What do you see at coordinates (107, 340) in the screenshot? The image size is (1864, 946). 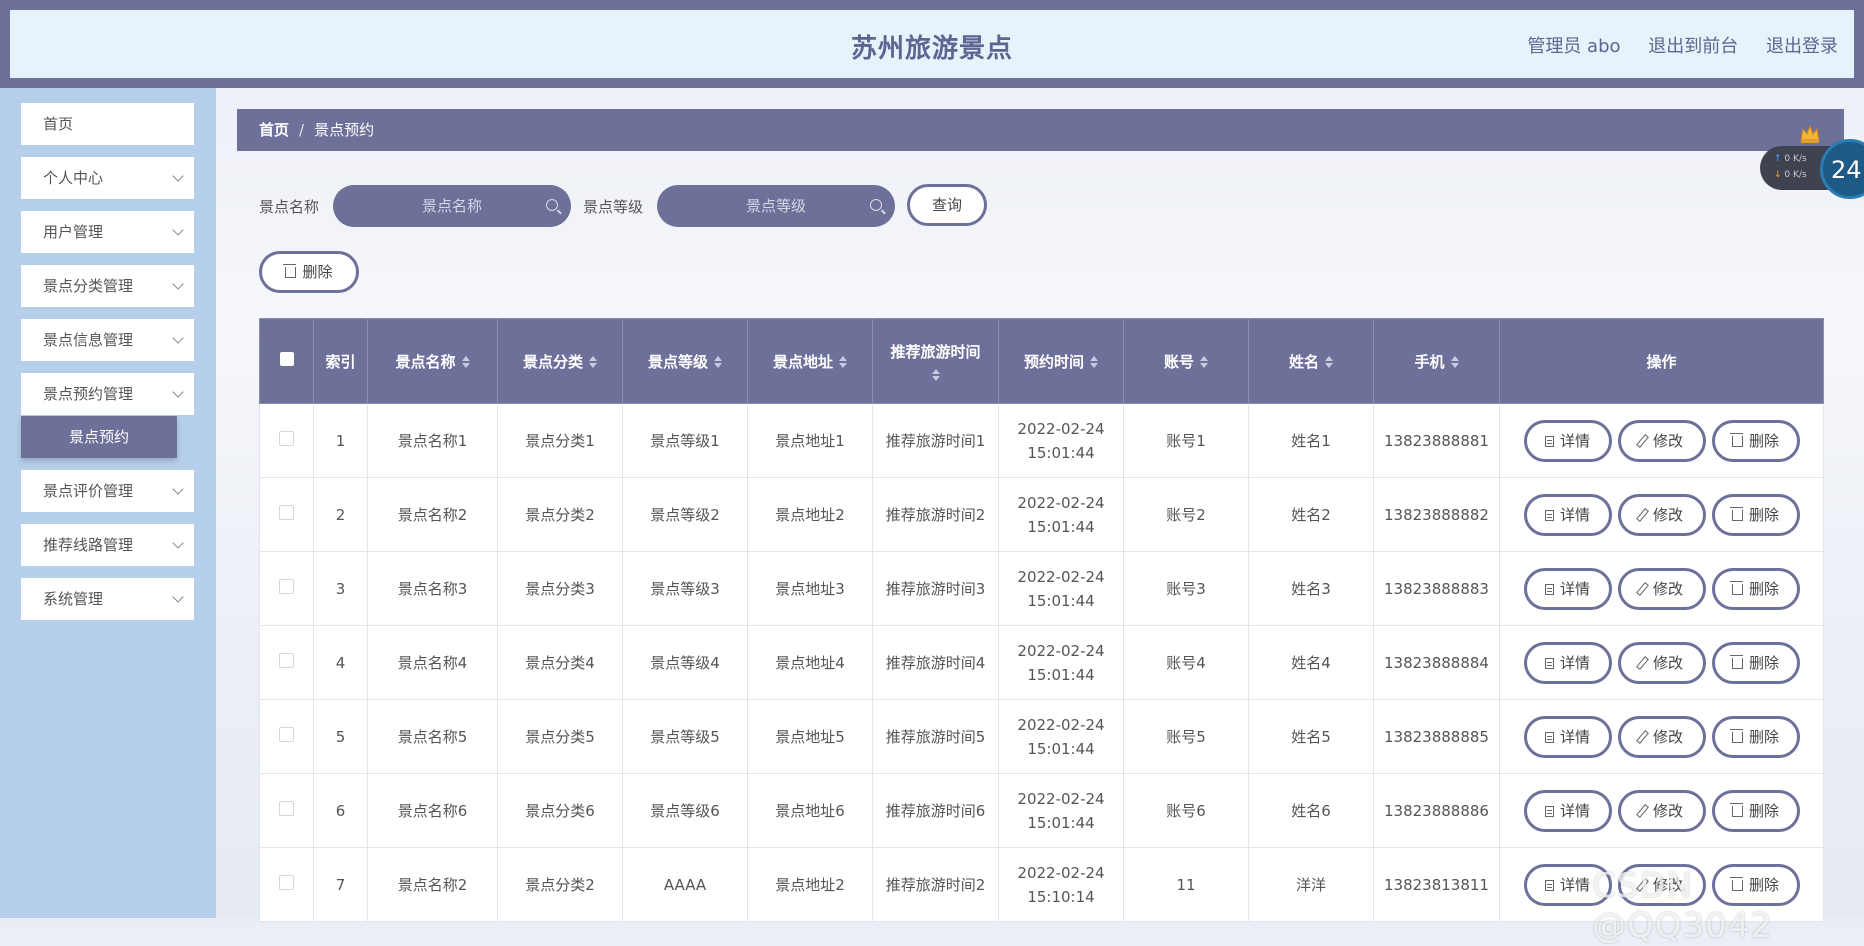 I see `sidebar-item-info-management: 景点信息管理` at bounding box center [107, 340].